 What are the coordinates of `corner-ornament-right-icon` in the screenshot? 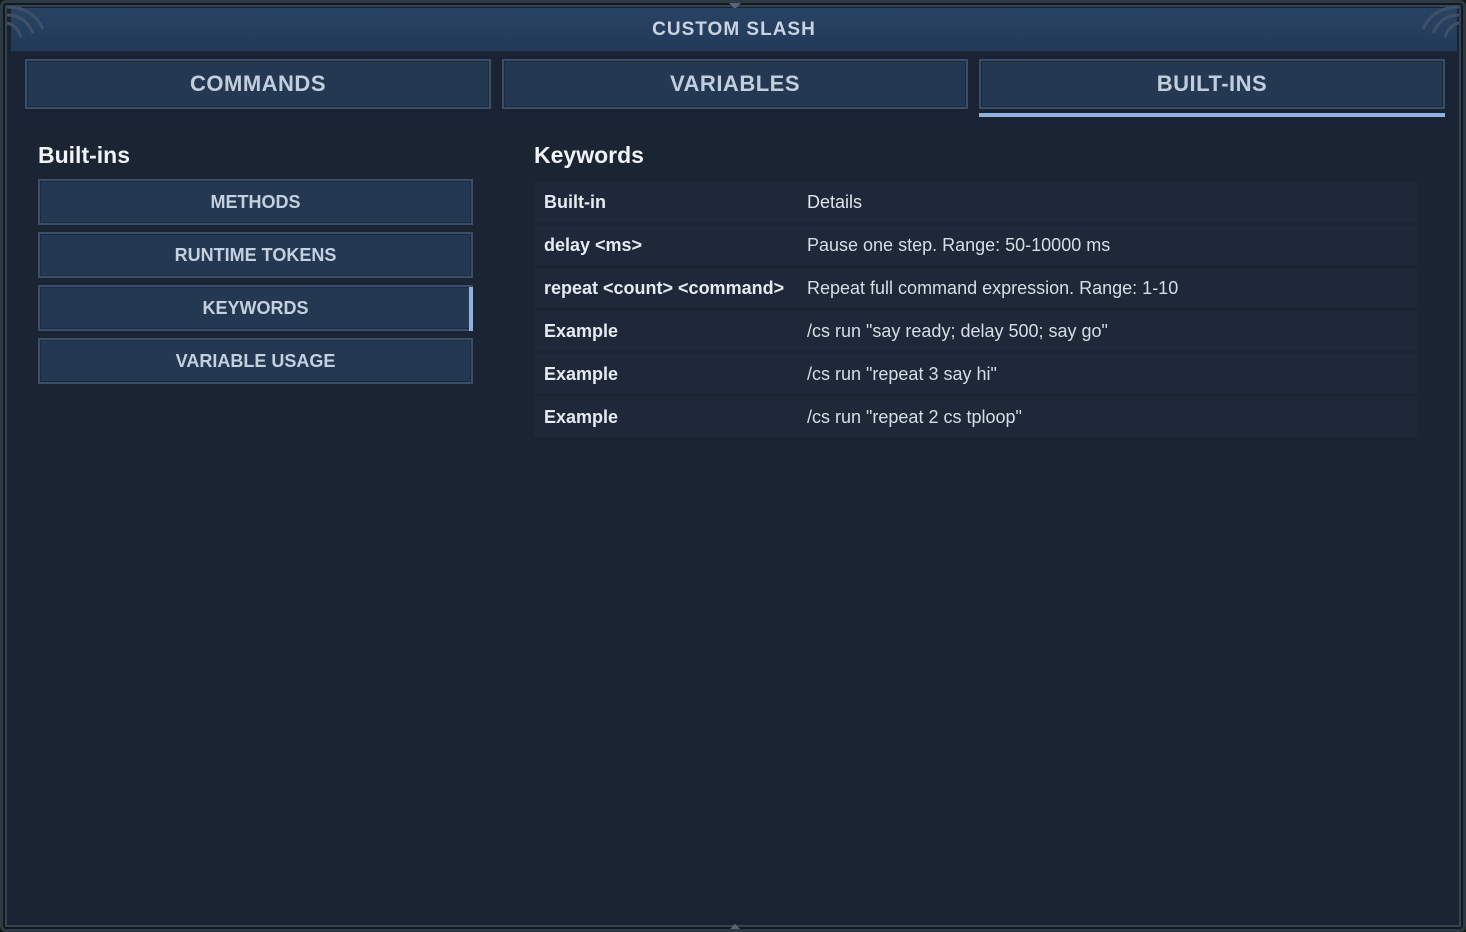 It's located at (1440, 21).